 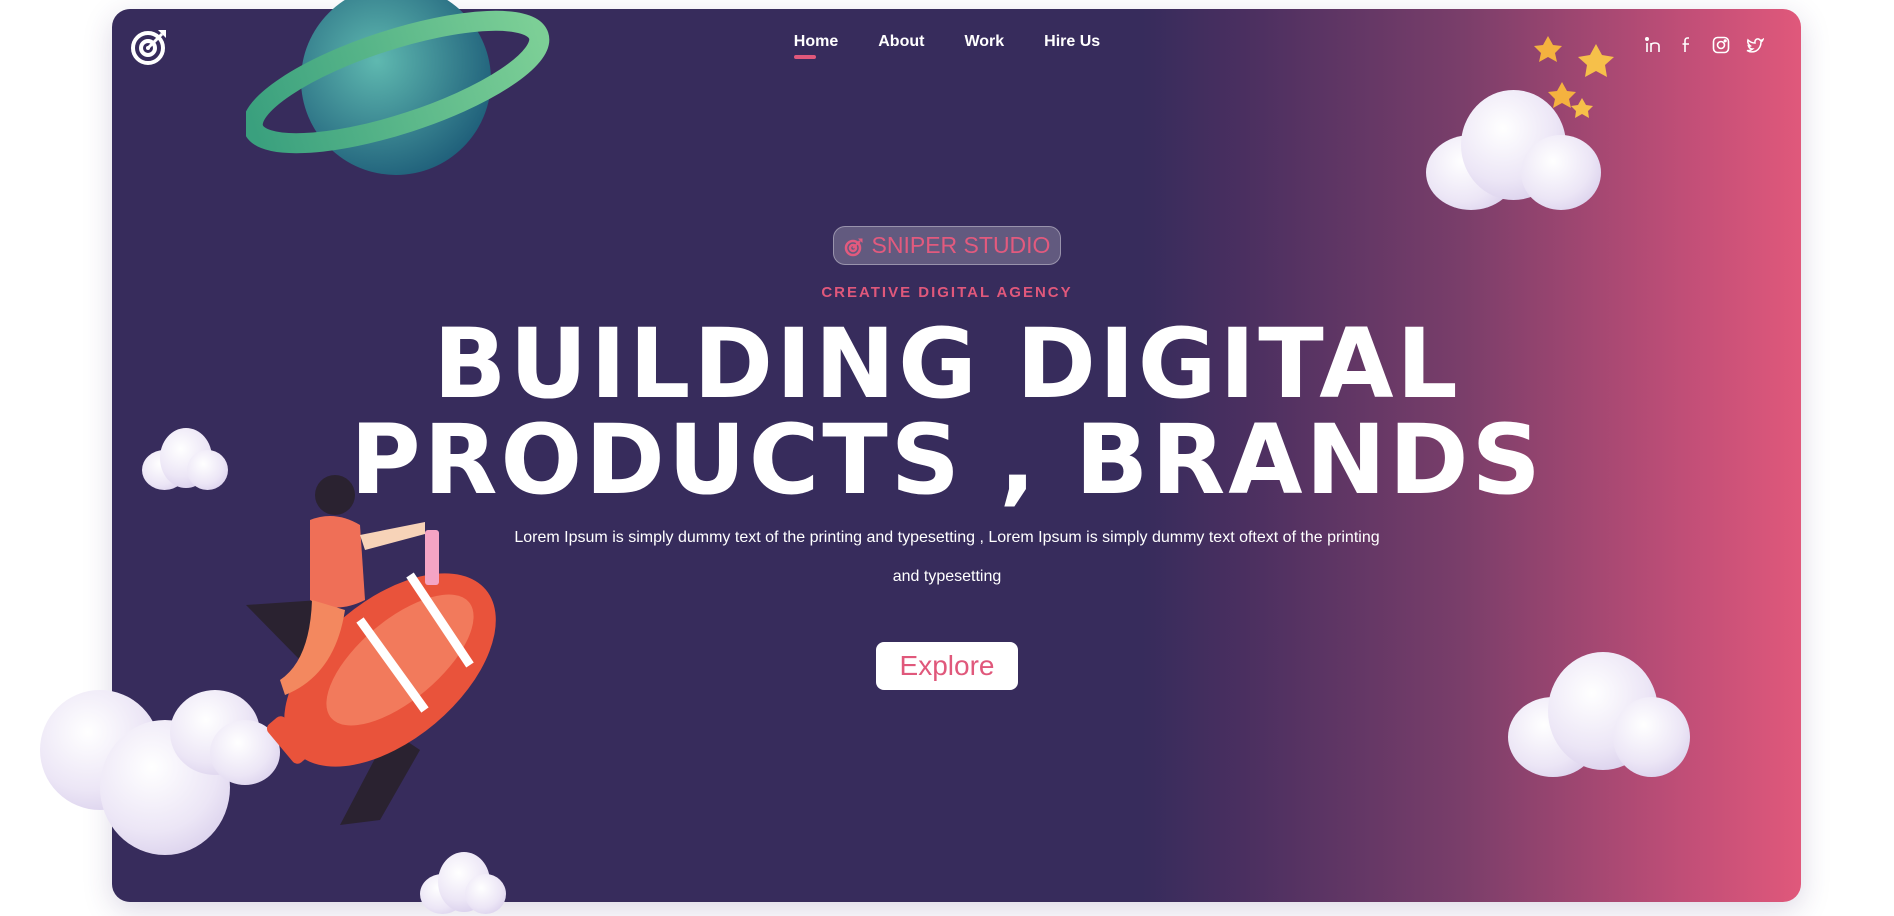 What do you see at coordinates (947, 292) in the screenshot?
I see `tagline: CREATIVE DIGITAL AGENCY` at bounding box center [947, 292].